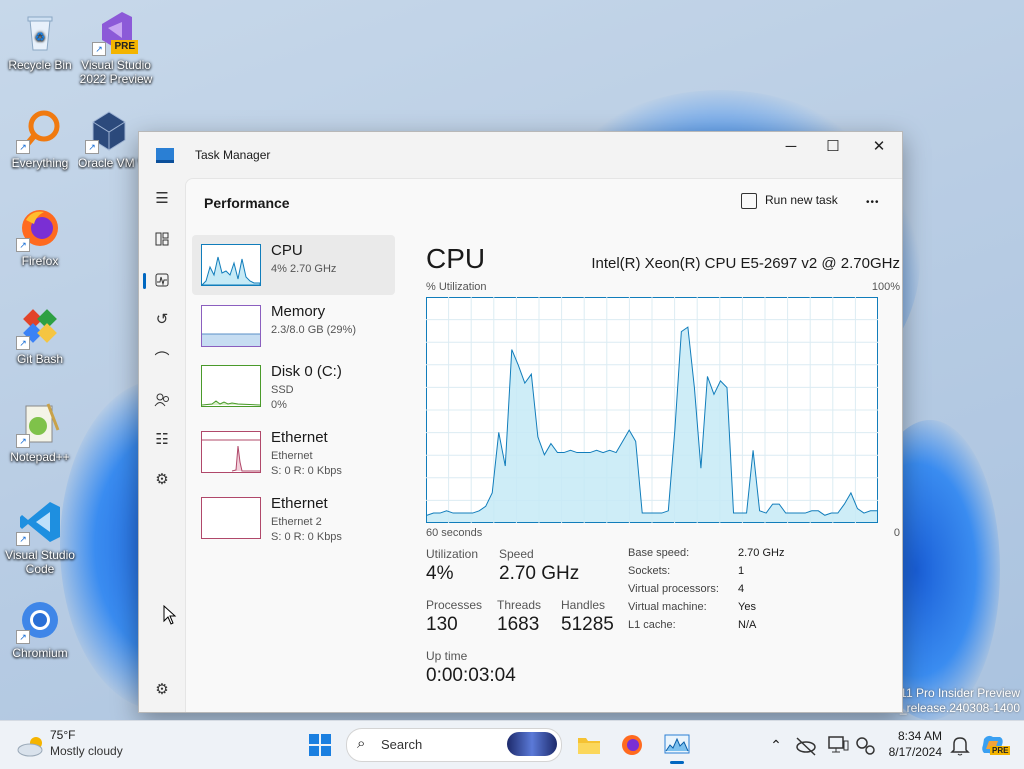 This screenshot has height=769, width=1024. Describe the element at coordinates (162, 480) in the screenshot. I see `services-icon: ⚙` at that location.